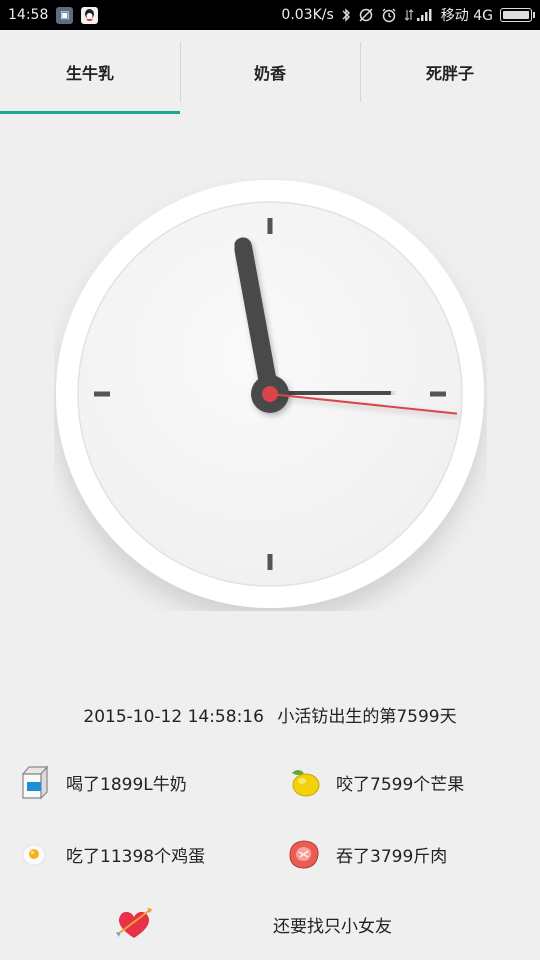 The image size is (540, 960). I want to click on stat-milk: 喝了1899L牛奶, so click(101, 782).